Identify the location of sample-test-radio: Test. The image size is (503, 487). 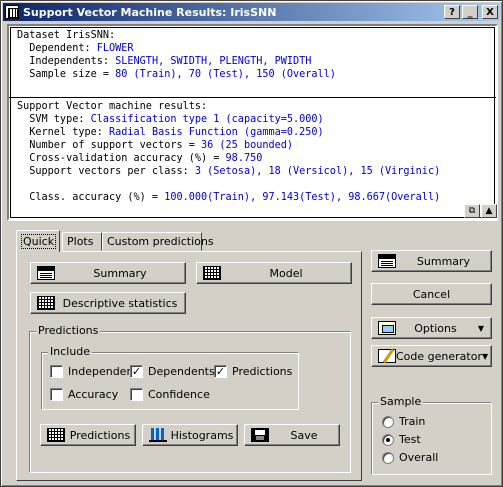
(401, 439).